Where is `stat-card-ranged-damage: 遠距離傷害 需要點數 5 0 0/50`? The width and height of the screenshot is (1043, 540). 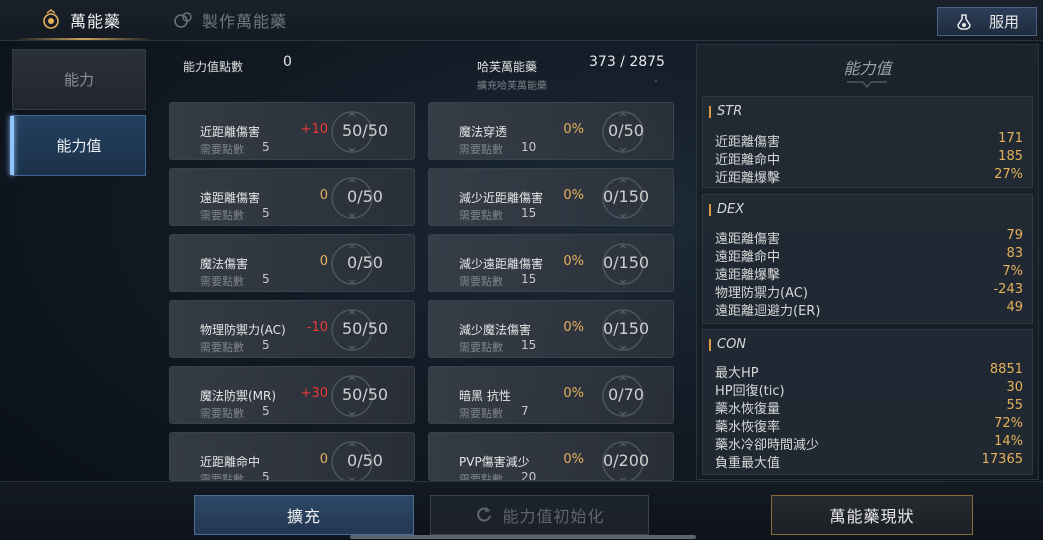
stat-card-ranged-damage: 遠距離傷害 需要點數 5 0 0/50 is located at coordinates (292, 197).